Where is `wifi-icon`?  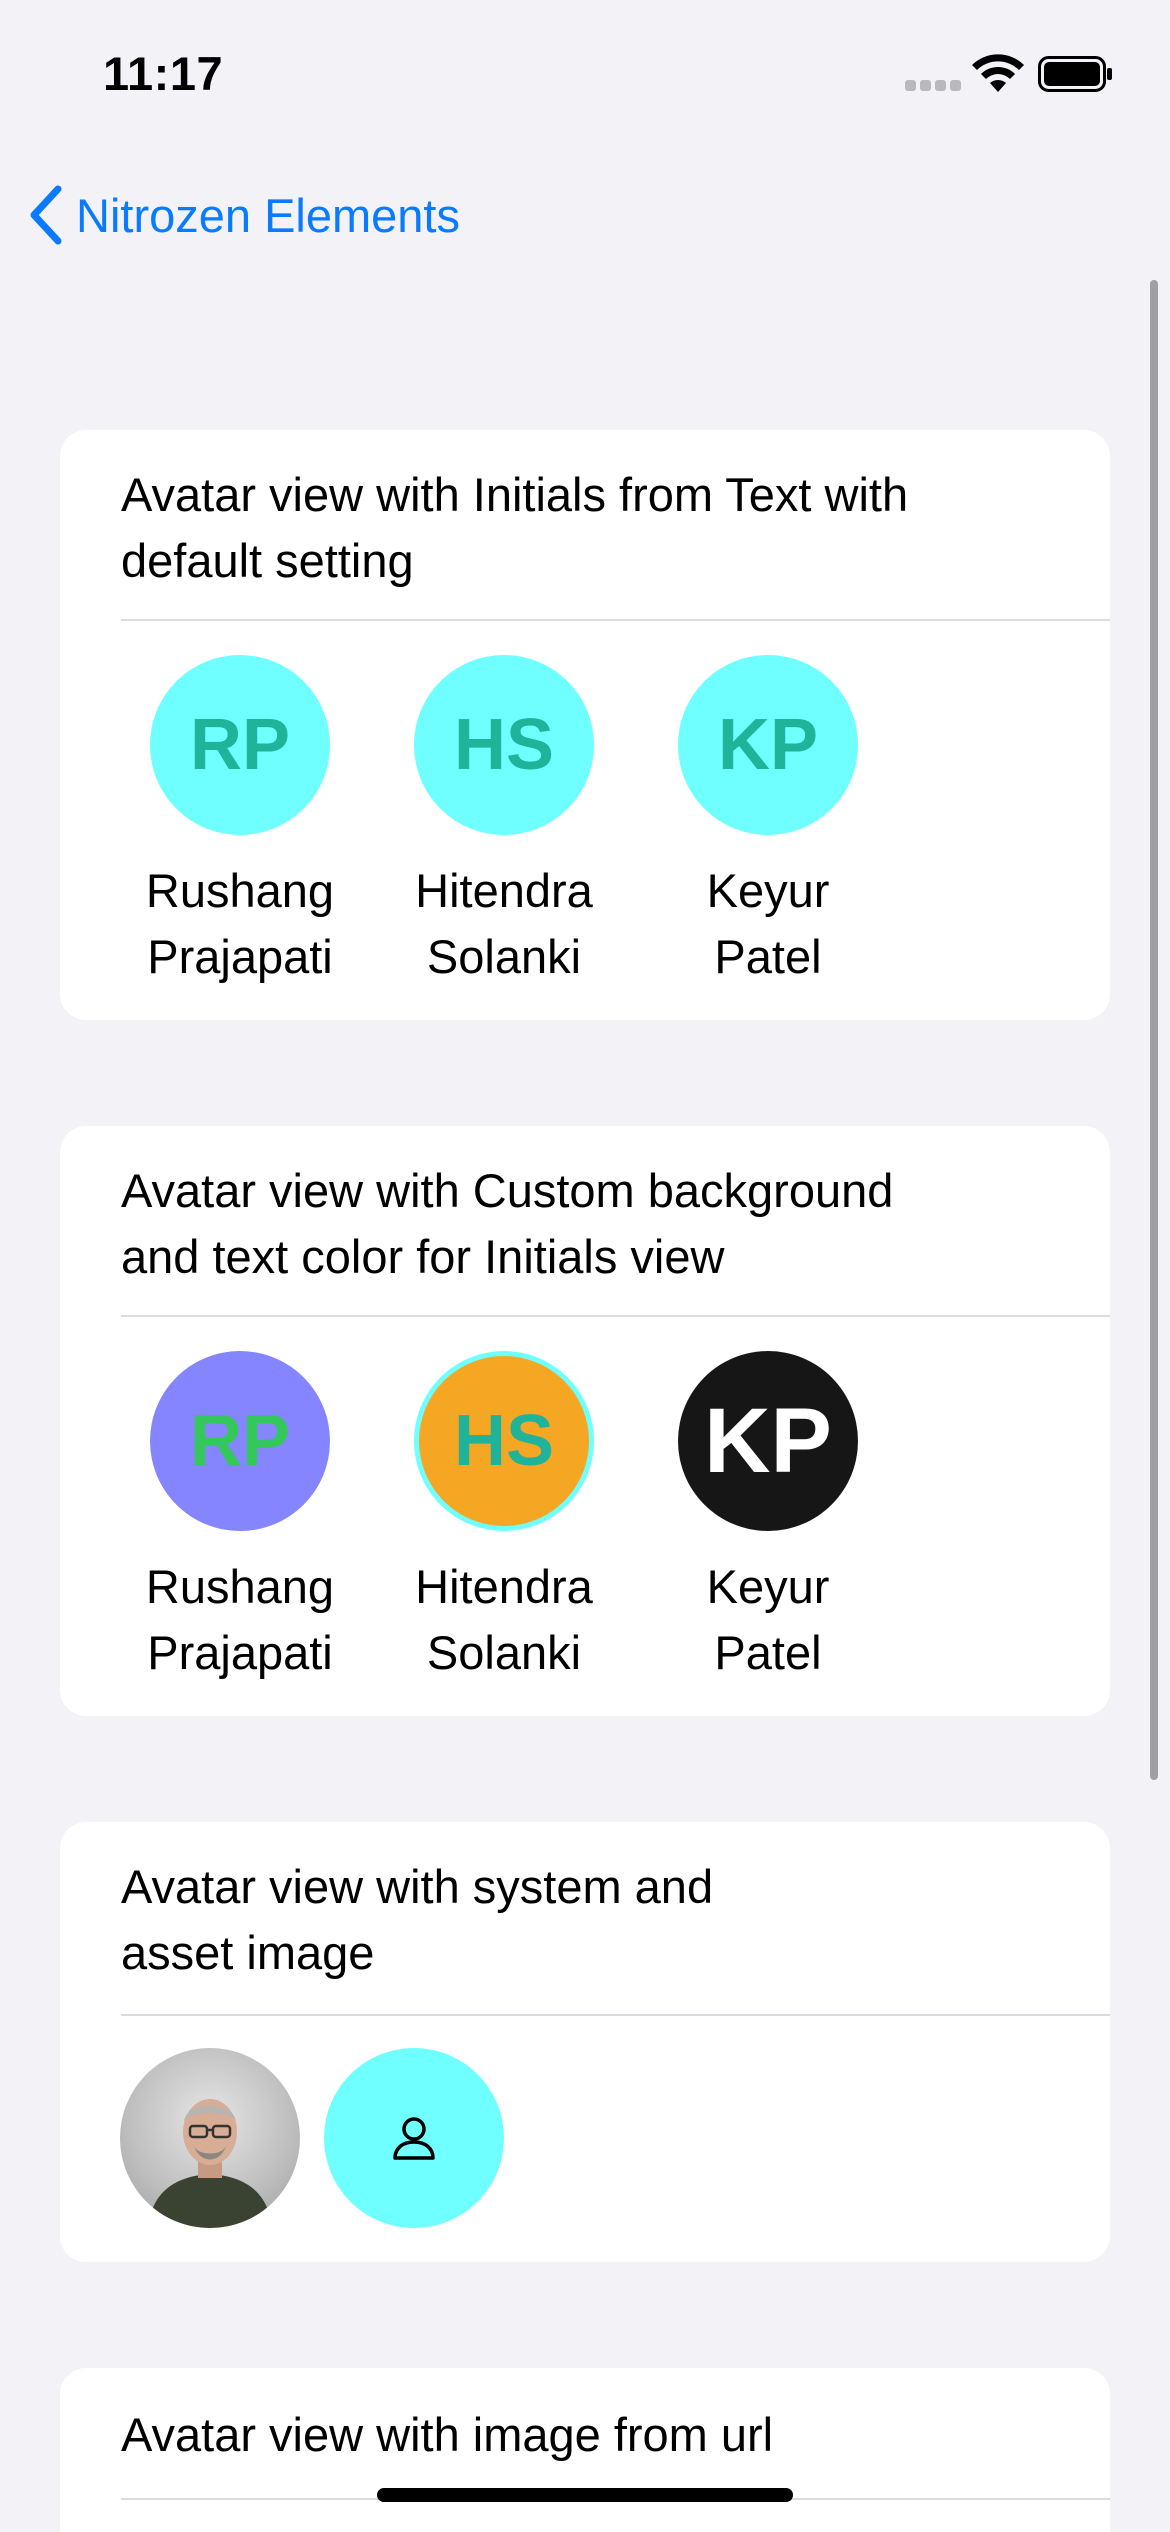
wifi-icon is located at coordinates (998, 73).